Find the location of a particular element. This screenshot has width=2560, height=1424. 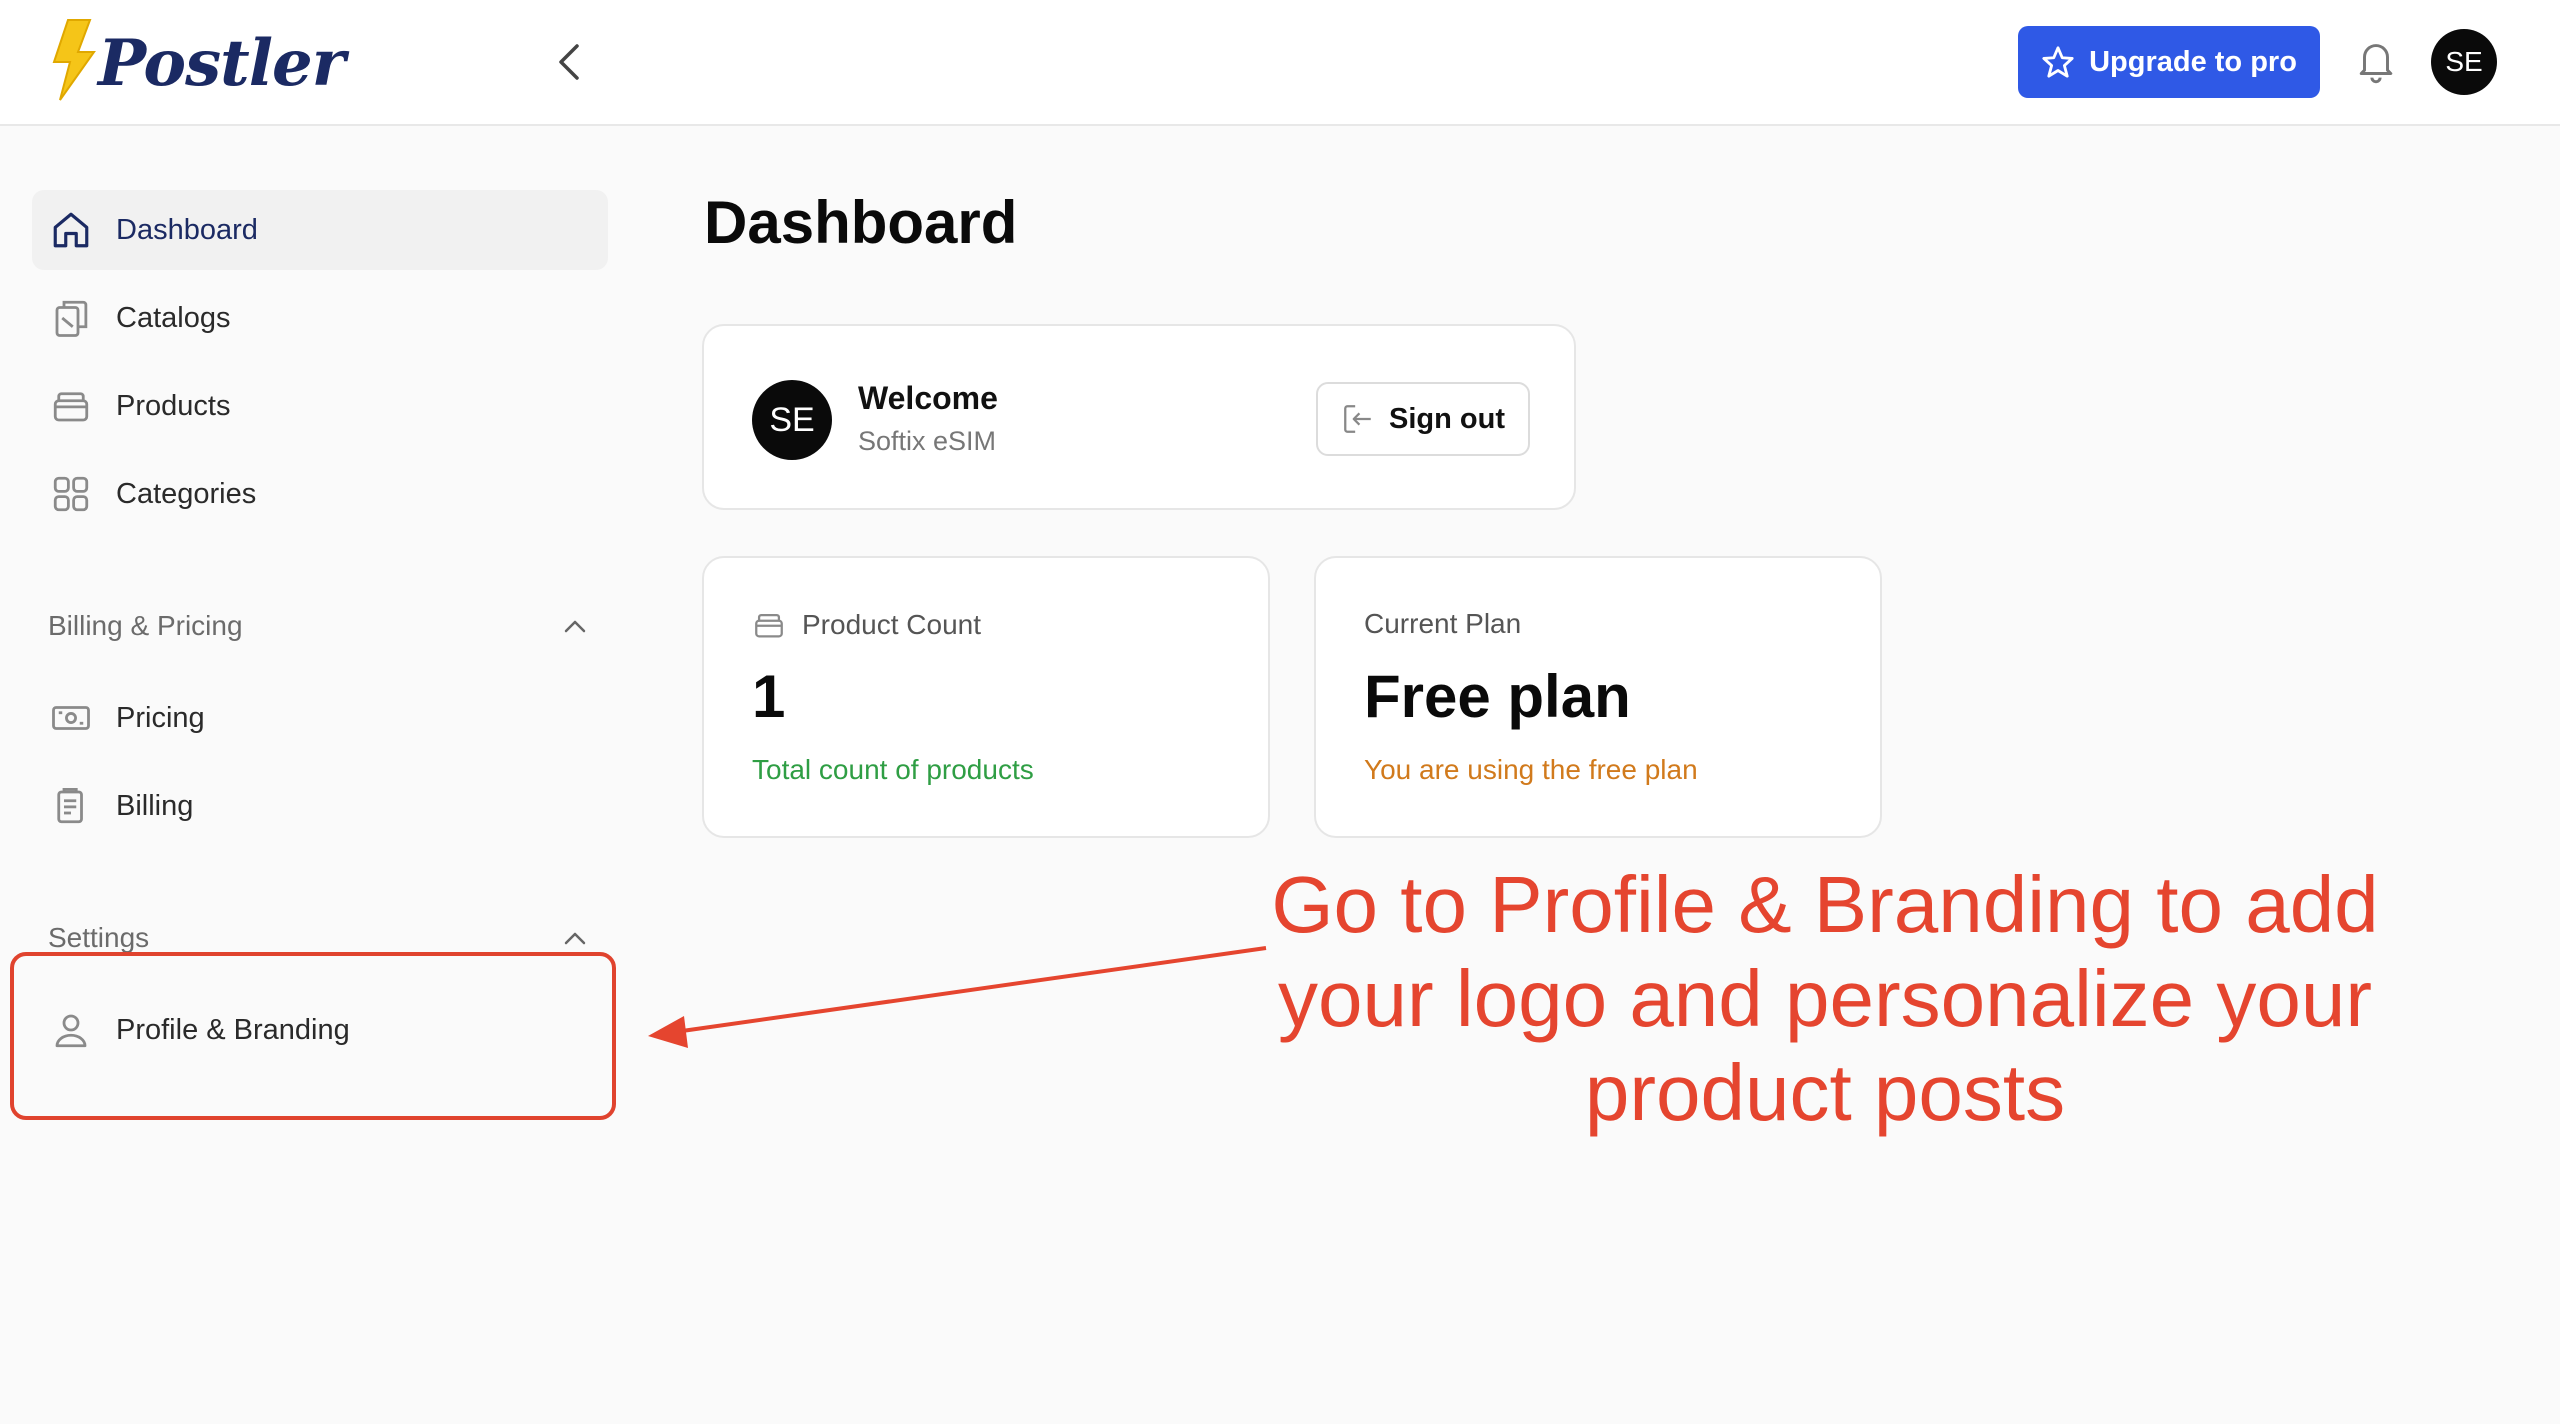

current-plan-note: You are using the free plan is located at coordinates (1531, 769).